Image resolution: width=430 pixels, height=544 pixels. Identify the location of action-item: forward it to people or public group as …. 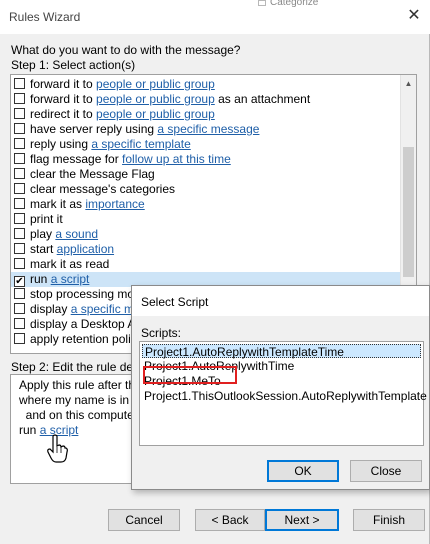
(205, 99).